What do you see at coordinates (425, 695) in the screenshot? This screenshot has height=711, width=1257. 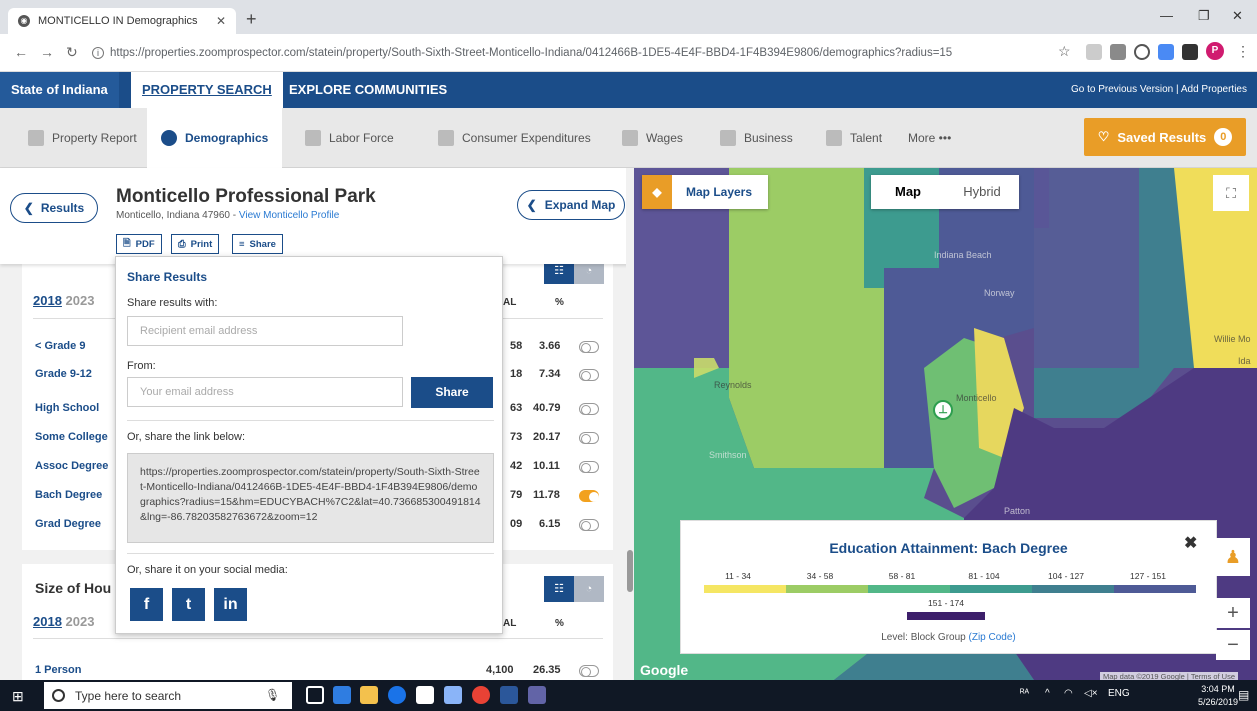 I see `mail-icon` at bounding box center [425, 695].